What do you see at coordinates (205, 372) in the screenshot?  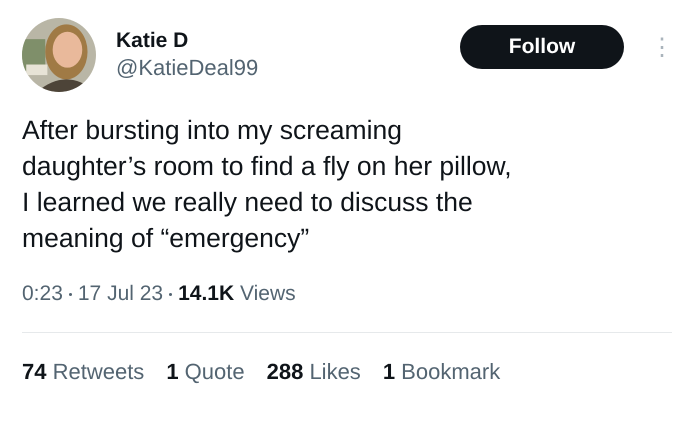 I see `stat-link: 1 Quote` at bounding box center [205, 372].